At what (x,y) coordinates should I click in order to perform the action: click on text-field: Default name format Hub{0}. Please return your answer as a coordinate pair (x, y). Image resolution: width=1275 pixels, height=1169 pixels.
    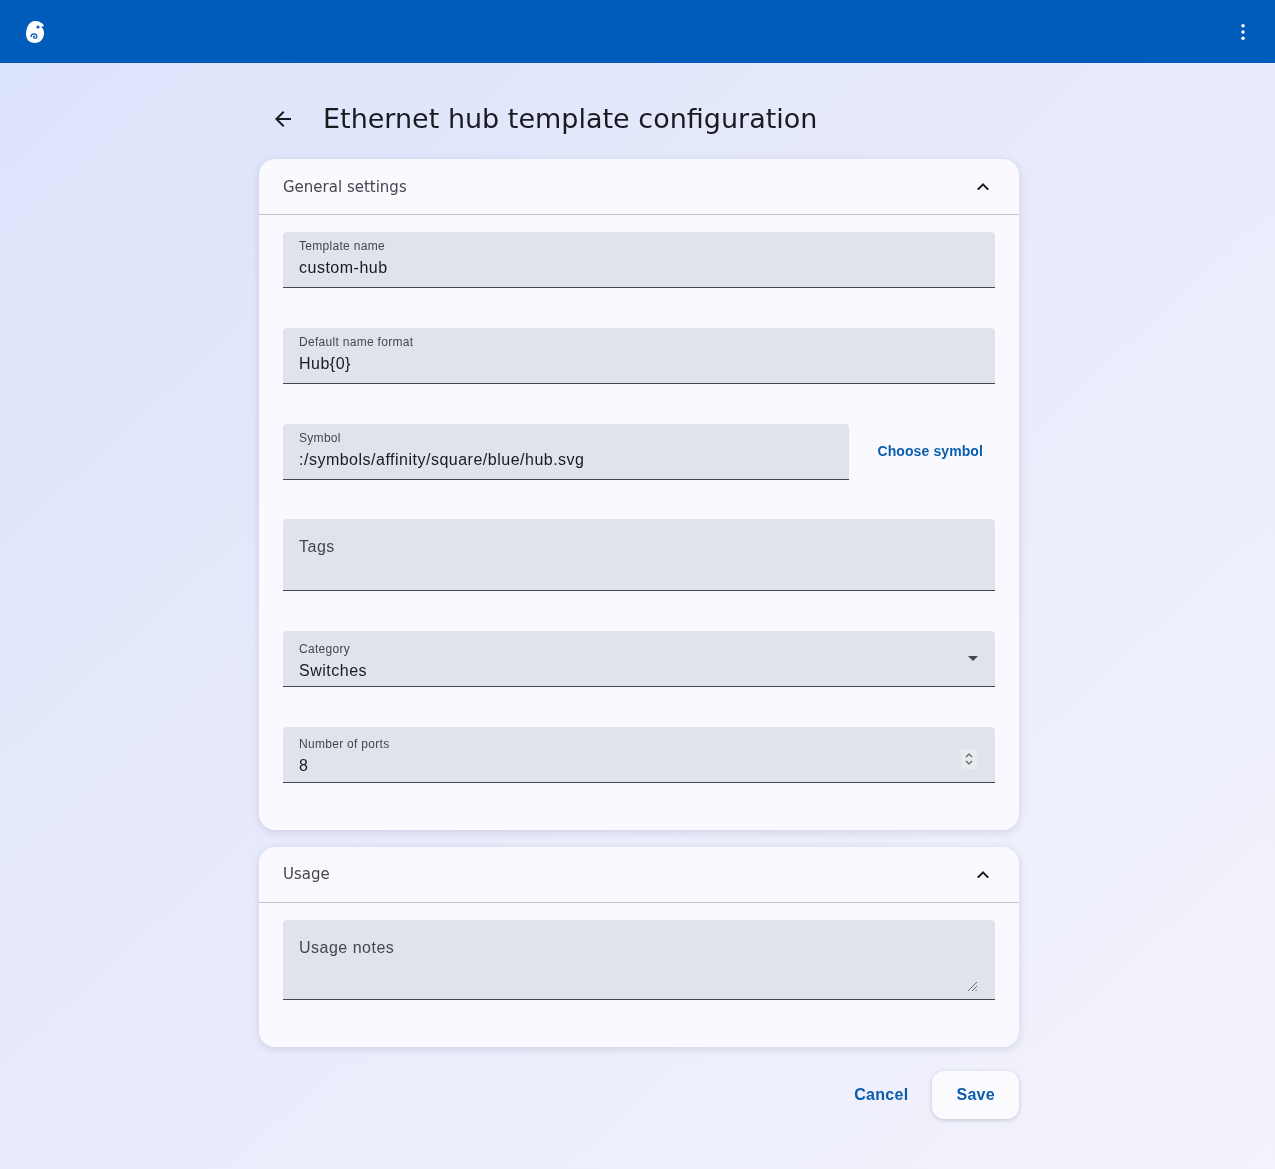
    Looking at the image, I should click on (639, 355).